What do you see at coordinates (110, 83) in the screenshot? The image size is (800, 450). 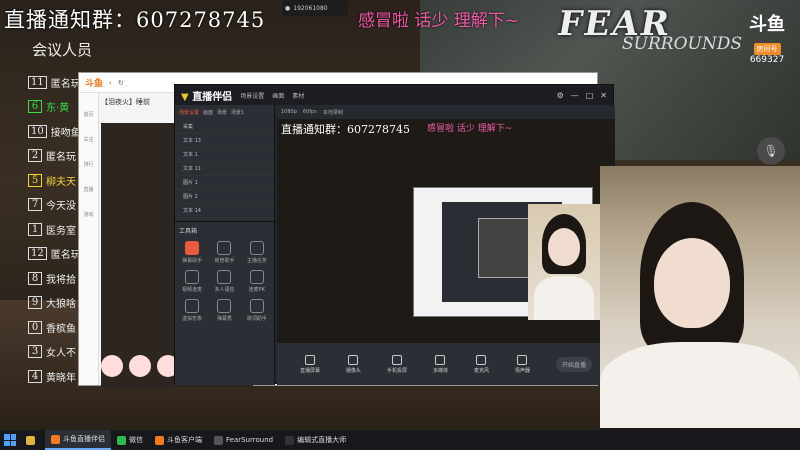 I see `back-icon: ‹` at bounding box center [110, 83].